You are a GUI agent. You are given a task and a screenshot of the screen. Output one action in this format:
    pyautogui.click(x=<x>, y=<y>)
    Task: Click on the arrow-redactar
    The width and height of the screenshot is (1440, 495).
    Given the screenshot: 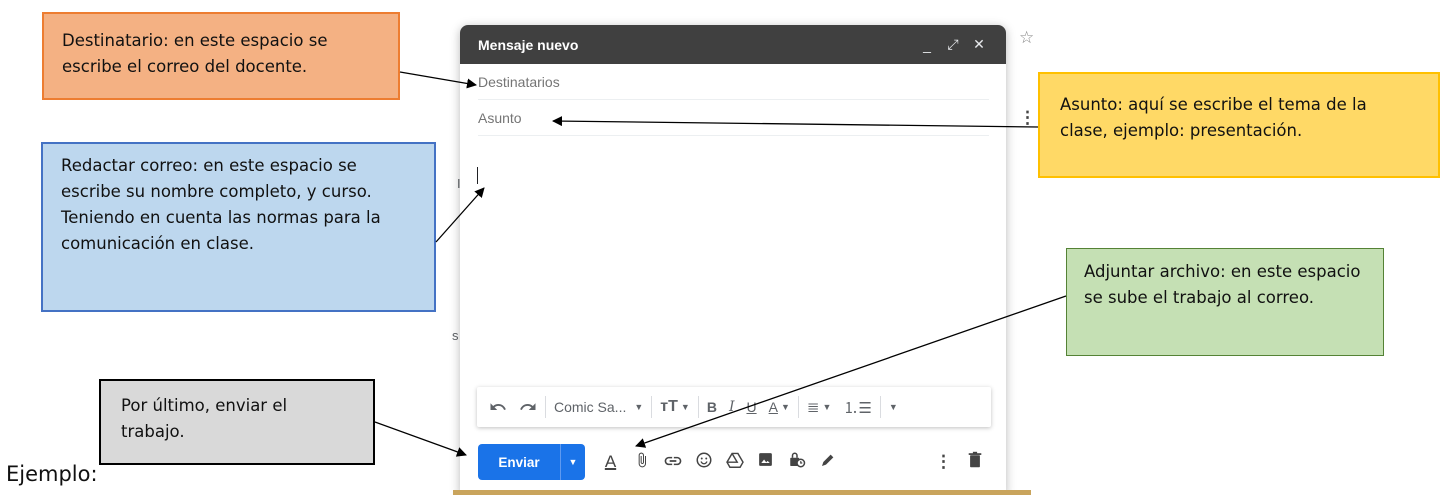 What is the action you would take?
    pyautogui.click(x=460, y=215)
    